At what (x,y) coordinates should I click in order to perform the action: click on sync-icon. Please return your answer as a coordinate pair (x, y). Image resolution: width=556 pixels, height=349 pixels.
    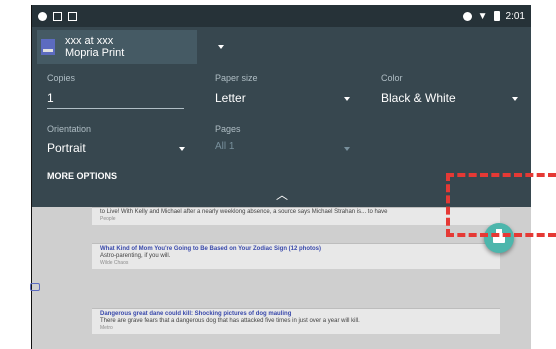
    Looking at the image, I should click on (467, 16).